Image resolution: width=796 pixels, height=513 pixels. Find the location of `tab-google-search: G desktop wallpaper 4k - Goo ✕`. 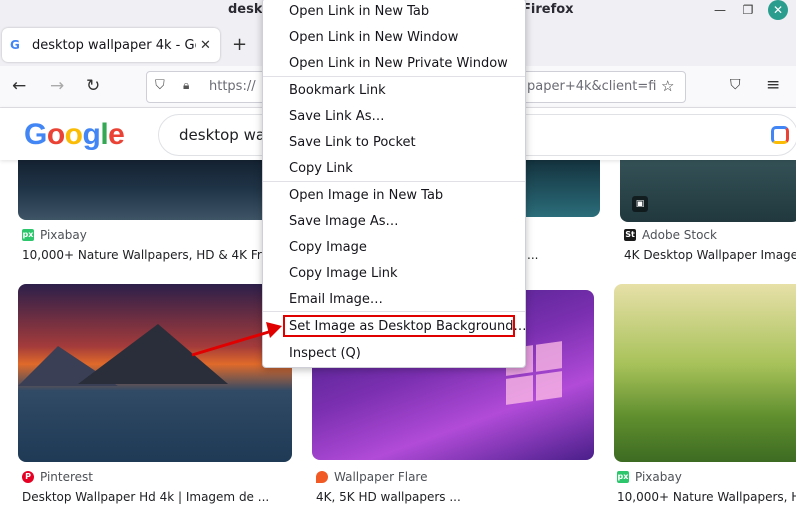

tab-google-search: G desktop wallpaper 4k - Goo ✕ is located at coordinates (111, 45).